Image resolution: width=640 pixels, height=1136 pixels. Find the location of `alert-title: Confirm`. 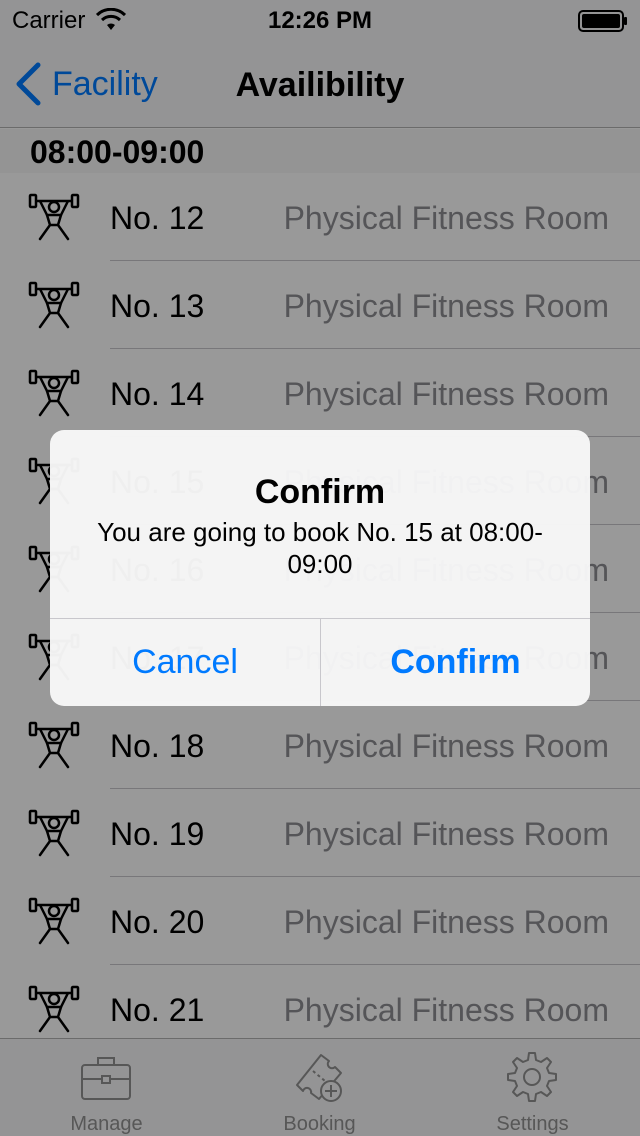

alert-title: Confirm is located at coordinates (320, 492).